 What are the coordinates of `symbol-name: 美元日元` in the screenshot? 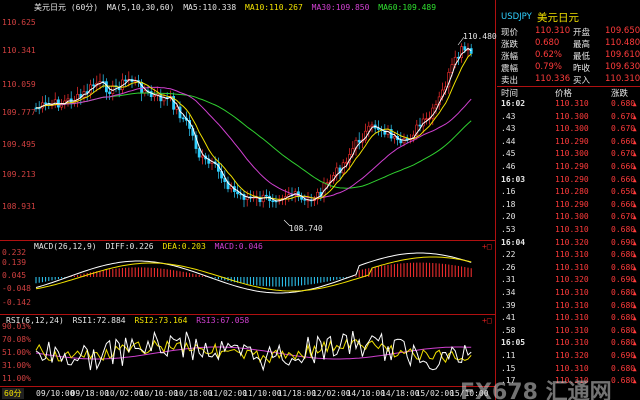 It's located at (558, 18).